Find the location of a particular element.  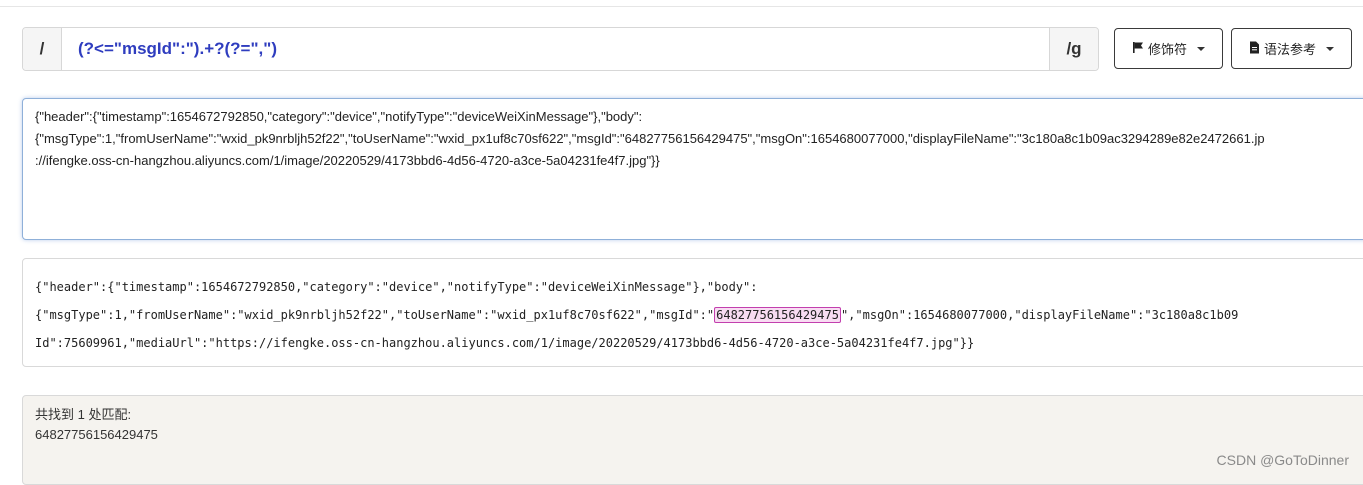

syntax-reference-label: 语法参考 is located at coordinates (1289, 49).